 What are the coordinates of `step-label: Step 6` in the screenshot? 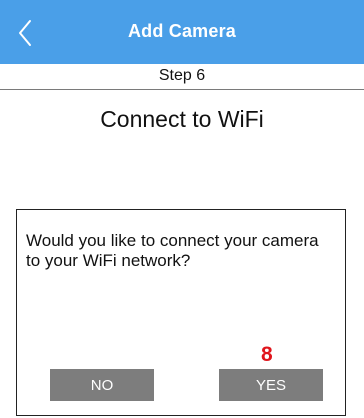 It's located at (182, 75).